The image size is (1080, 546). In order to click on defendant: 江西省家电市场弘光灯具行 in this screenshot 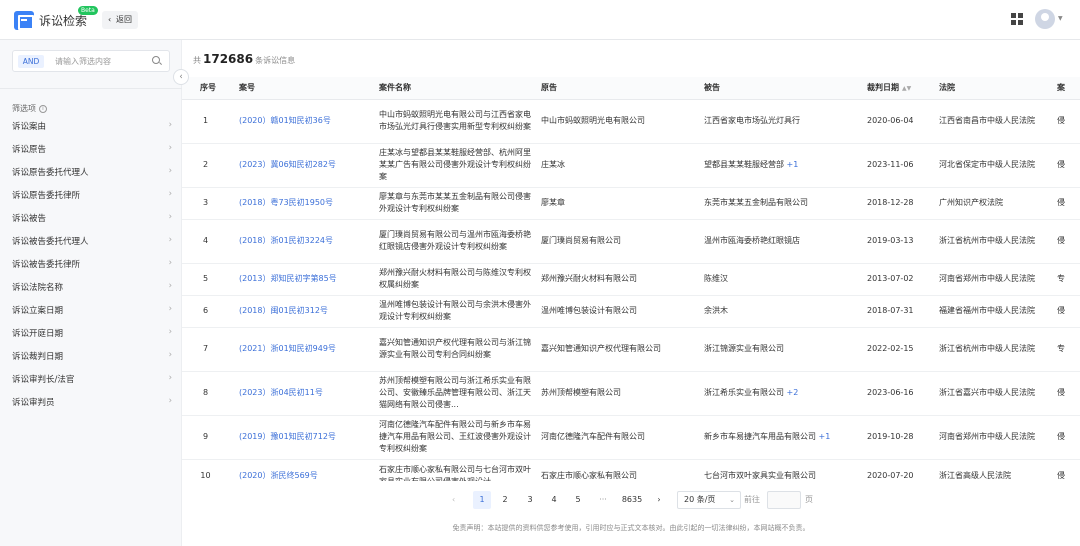, I will do `click(780, 121)`.